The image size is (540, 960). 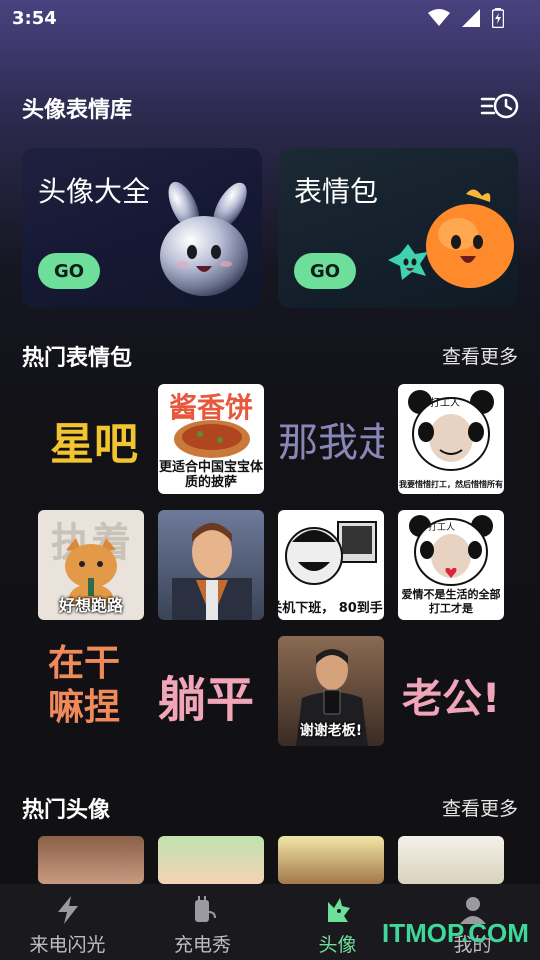 I want to click on sticker-tile: 执着 好想跑路, so click(x=91, y=565).